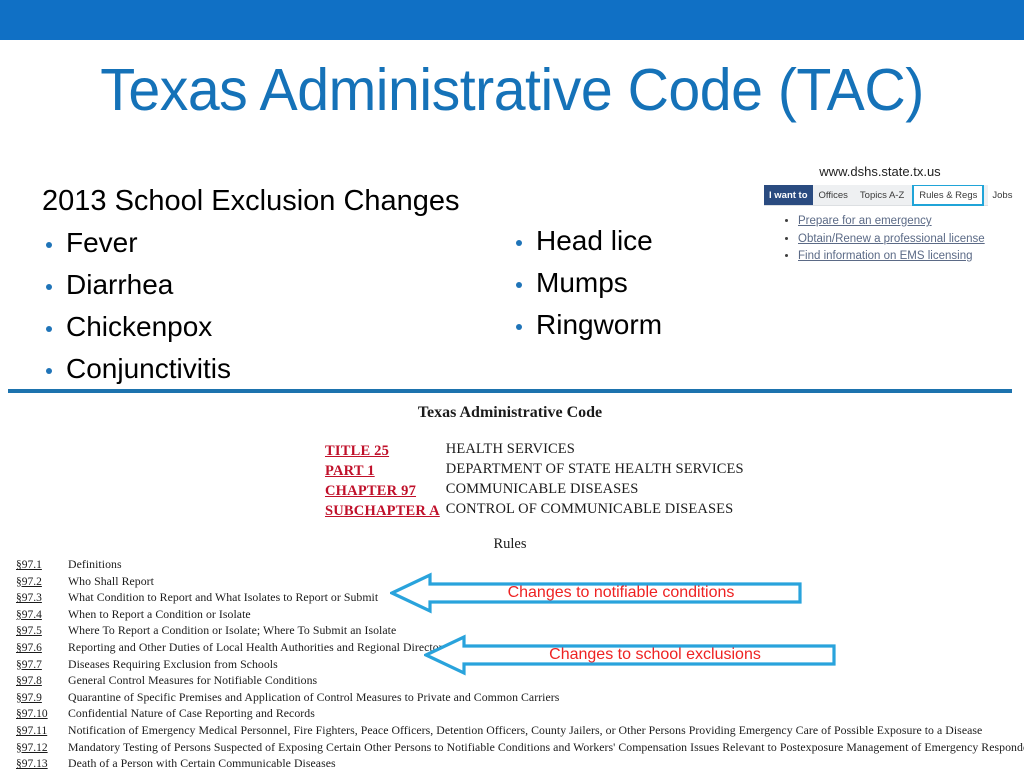 The width and height of the screenshot is (1024, 773). I want to click on list-item: Find information on EMS licensing, so click(898, 257).